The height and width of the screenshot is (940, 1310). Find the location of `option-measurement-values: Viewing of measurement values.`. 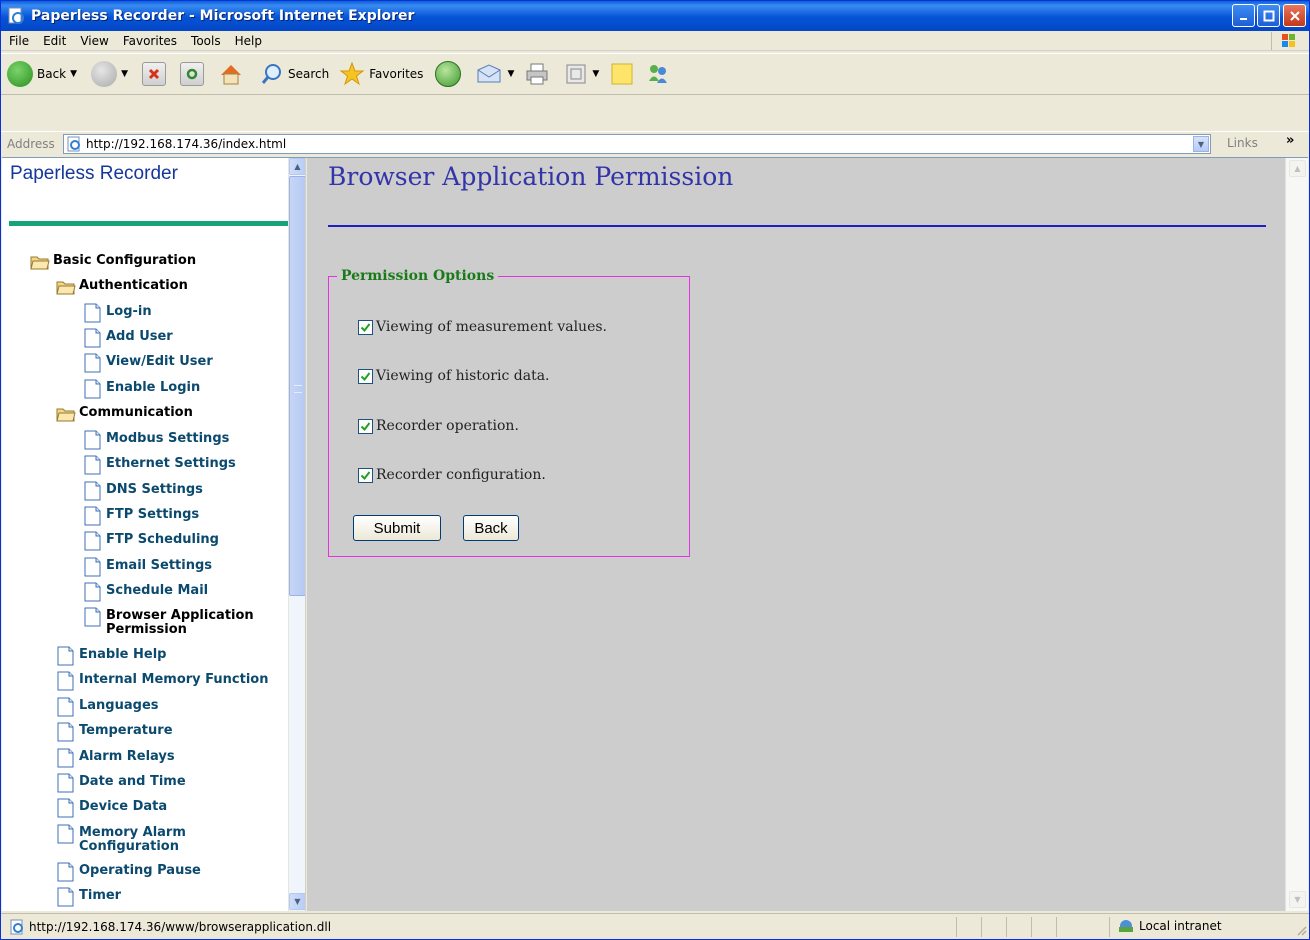

option-measurement-values: Viewing of measurement values. is located at coordinates (482, 327).